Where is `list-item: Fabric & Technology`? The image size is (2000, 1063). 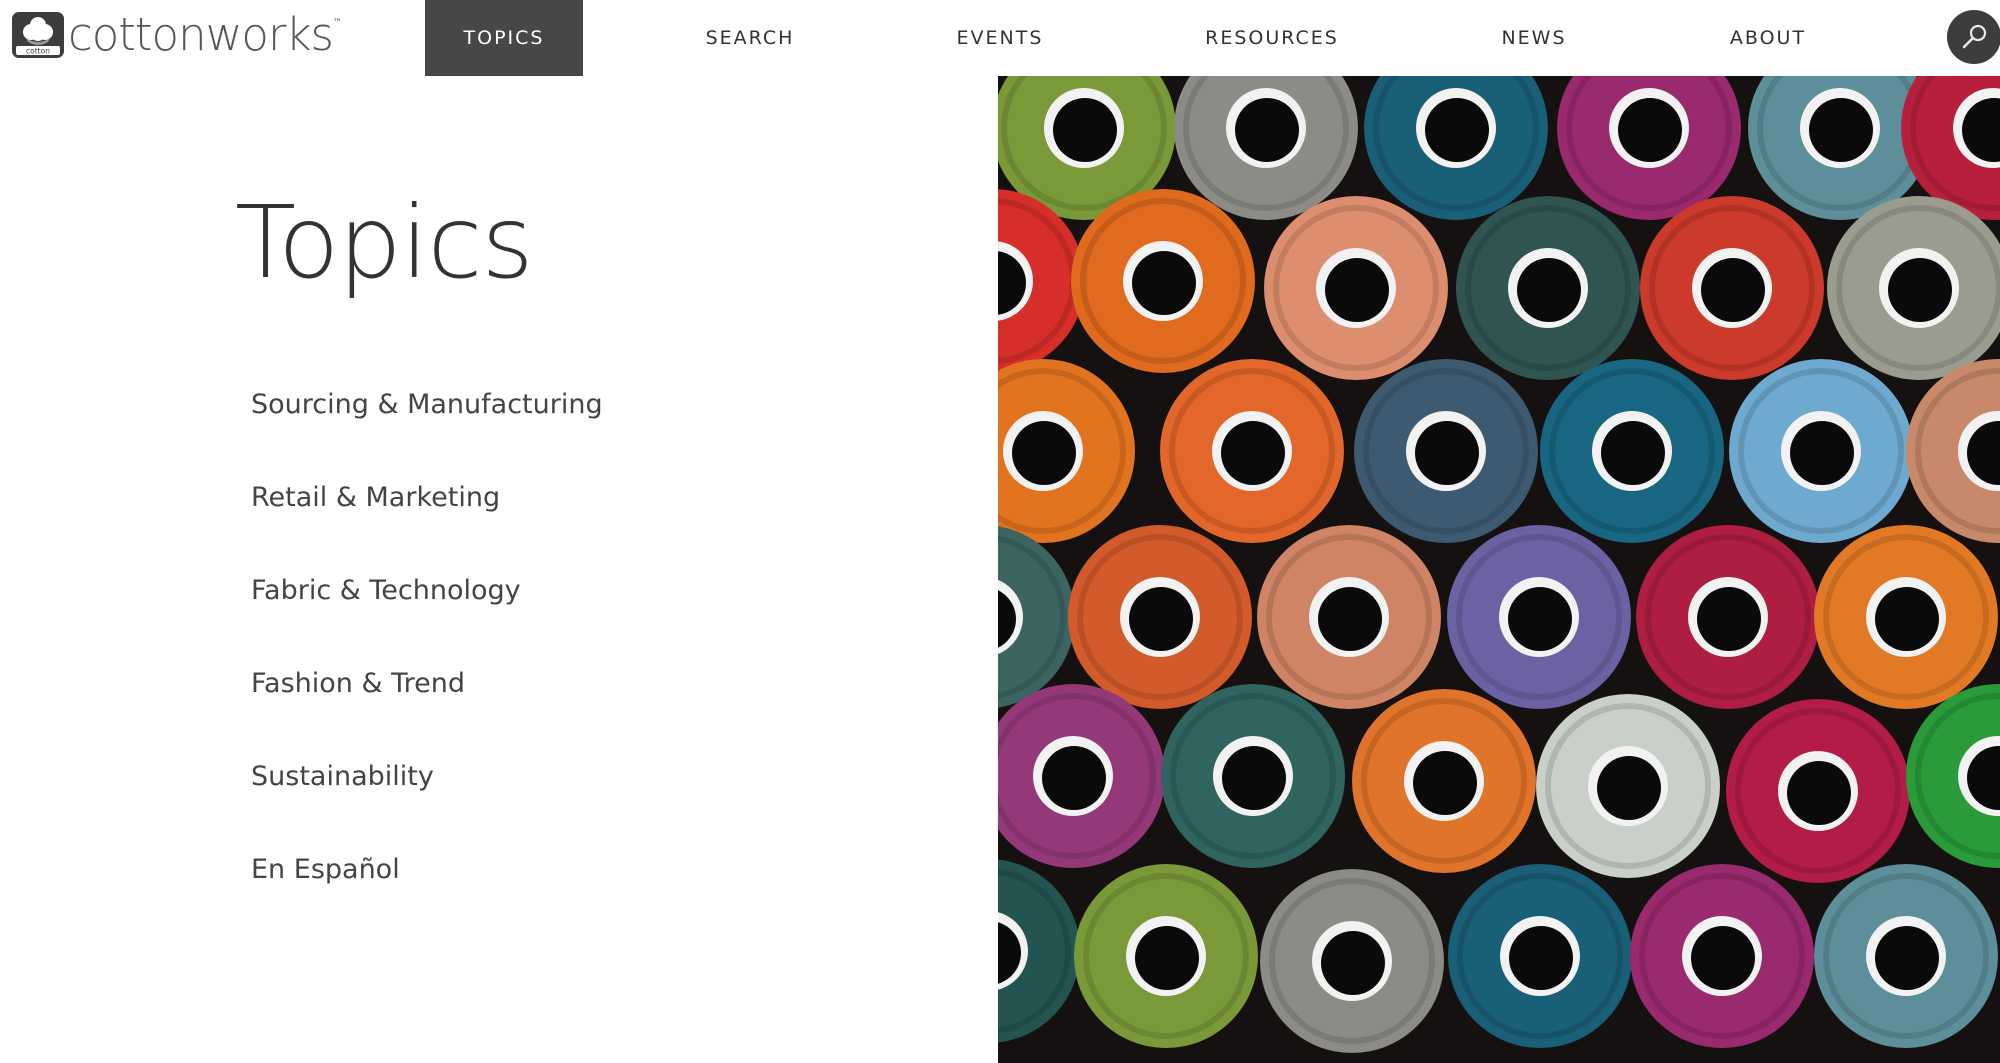
list-item: Fabric & Technology is located at coordinates (427, 617).